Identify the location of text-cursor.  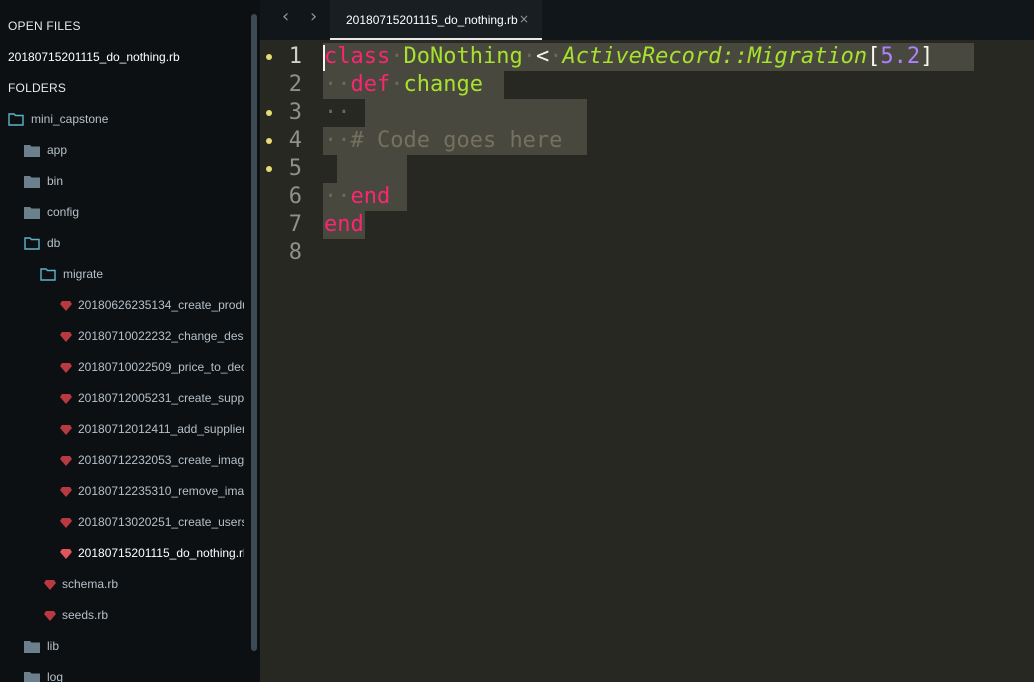
(324, 58).